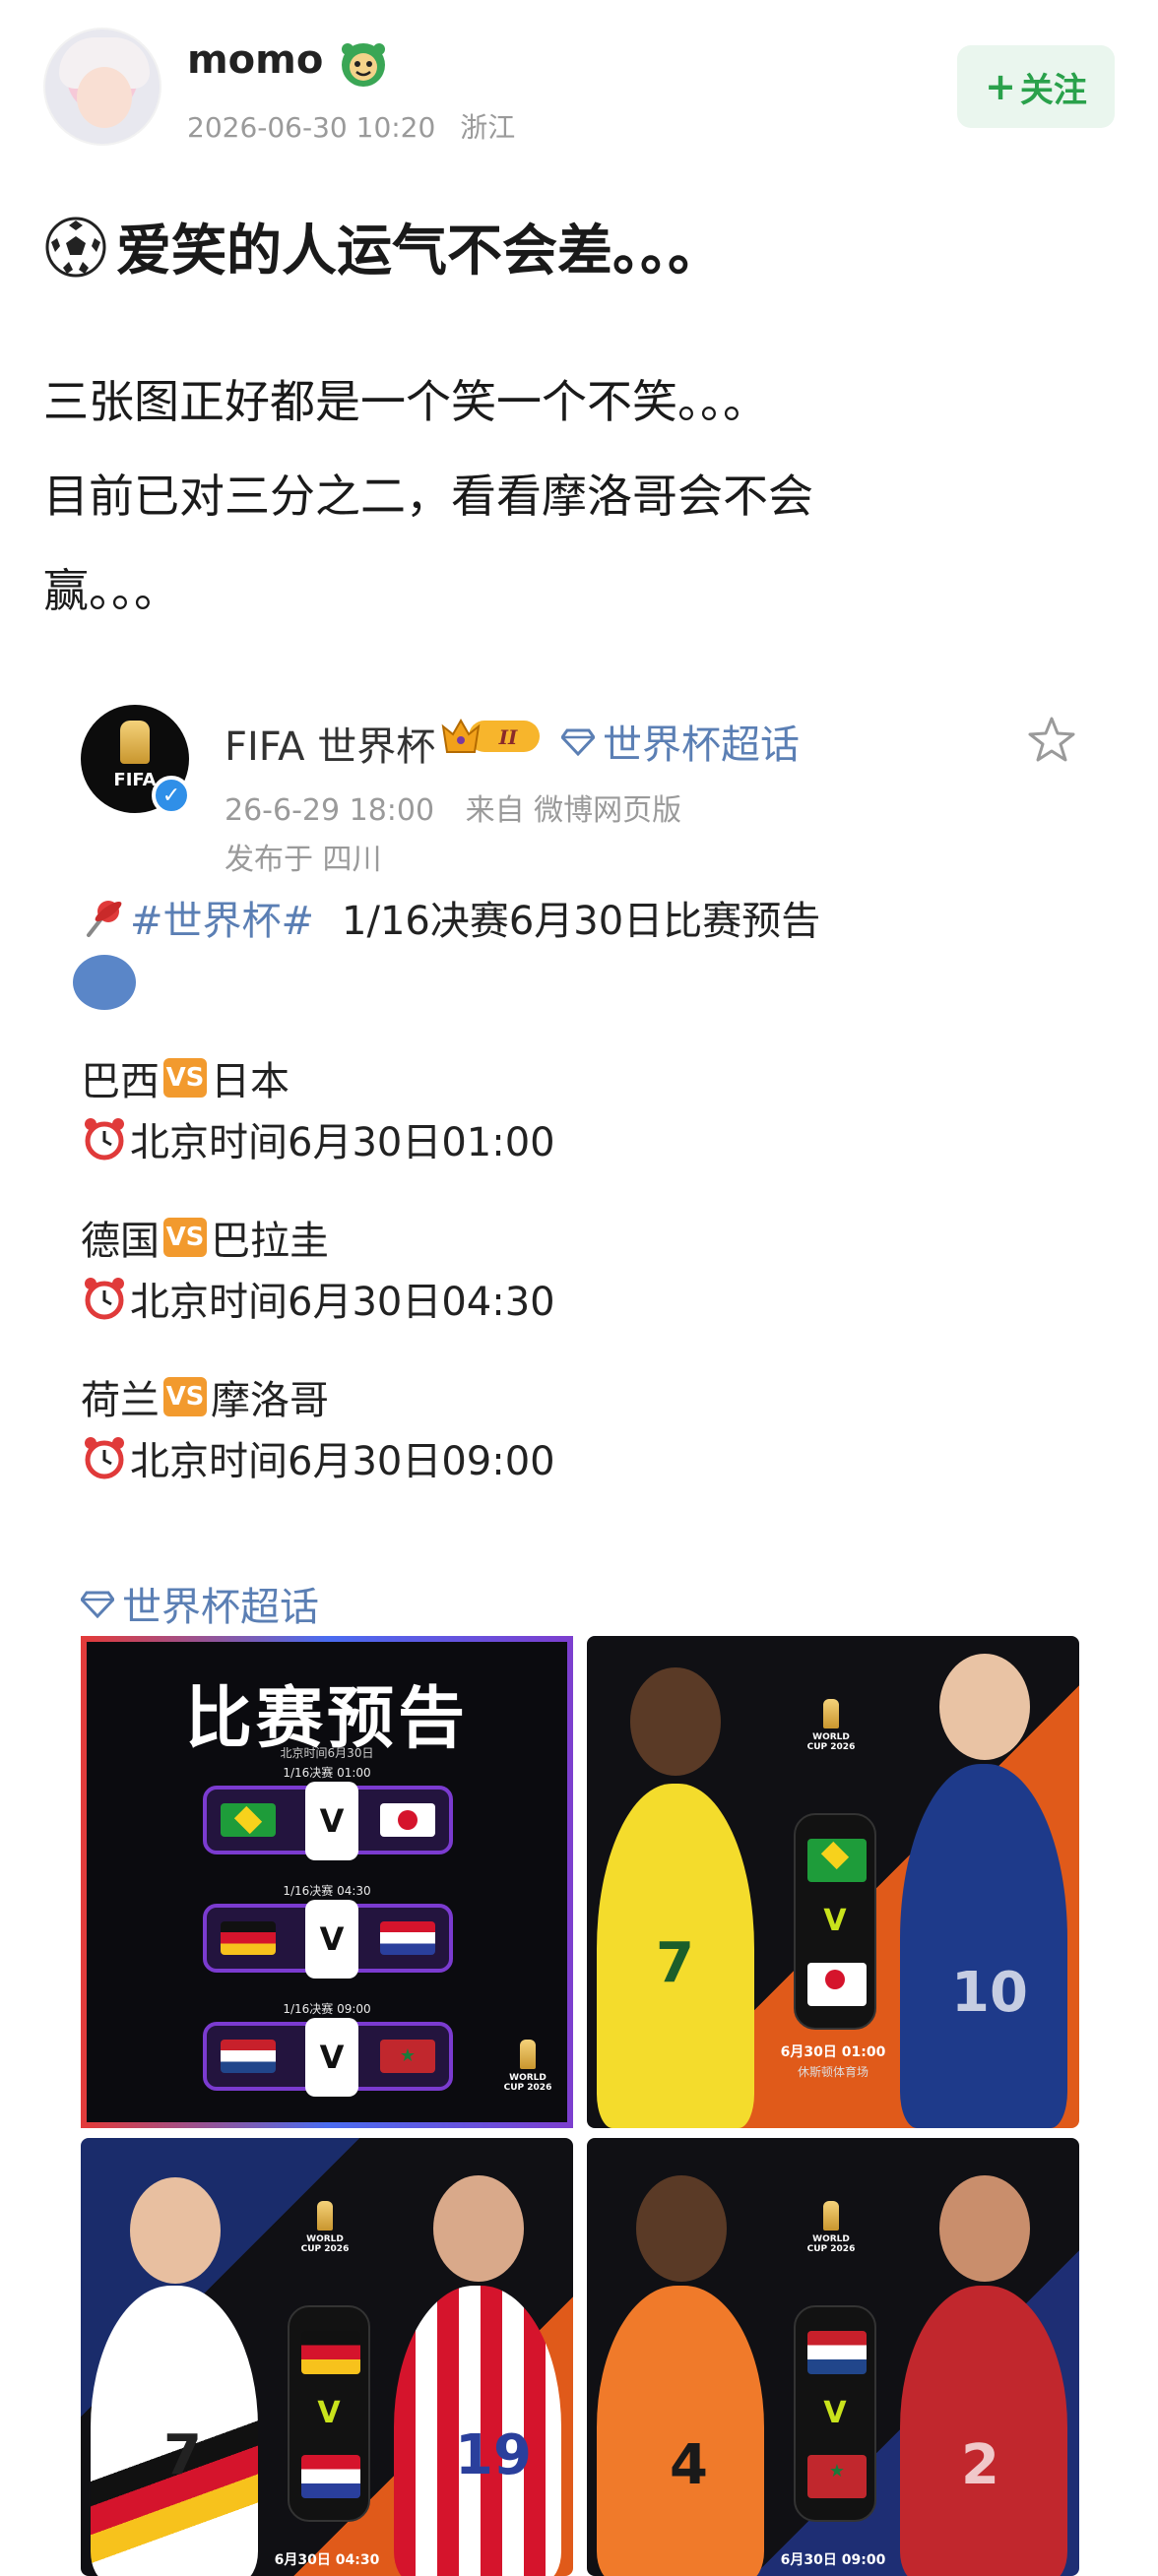 The image size is (1158, 2576). What do you see at coordinates (1053, 90) in the screenshot?
I see `follow-label: 关注` at bounding box center [1053, 90].